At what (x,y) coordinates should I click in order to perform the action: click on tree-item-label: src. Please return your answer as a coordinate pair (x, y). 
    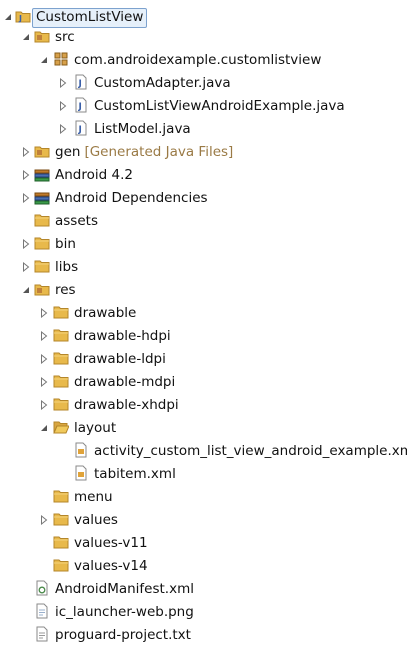
    Looking at the image, I should click on (65, 37).